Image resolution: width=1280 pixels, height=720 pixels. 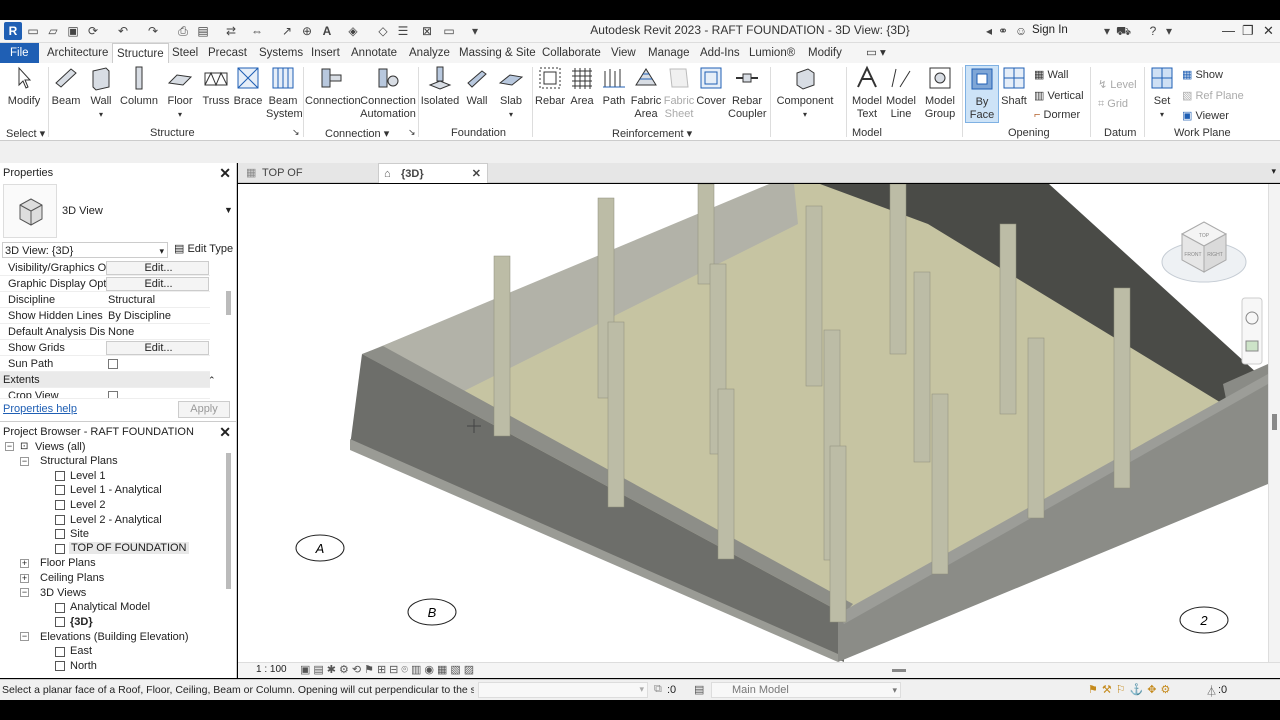 What do you see at coordinates (550, 86) in the screenshot?
I see `rebar-button: Rebar` at bounding box center [550, 86].